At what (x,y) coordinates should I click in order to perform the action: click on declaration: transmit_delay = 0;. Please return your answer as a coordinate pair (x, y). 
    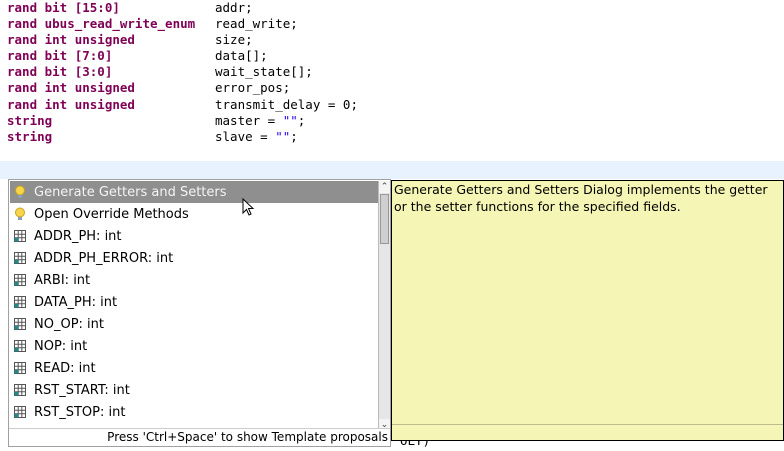
    Looking at the image, I should click on (286, 105).